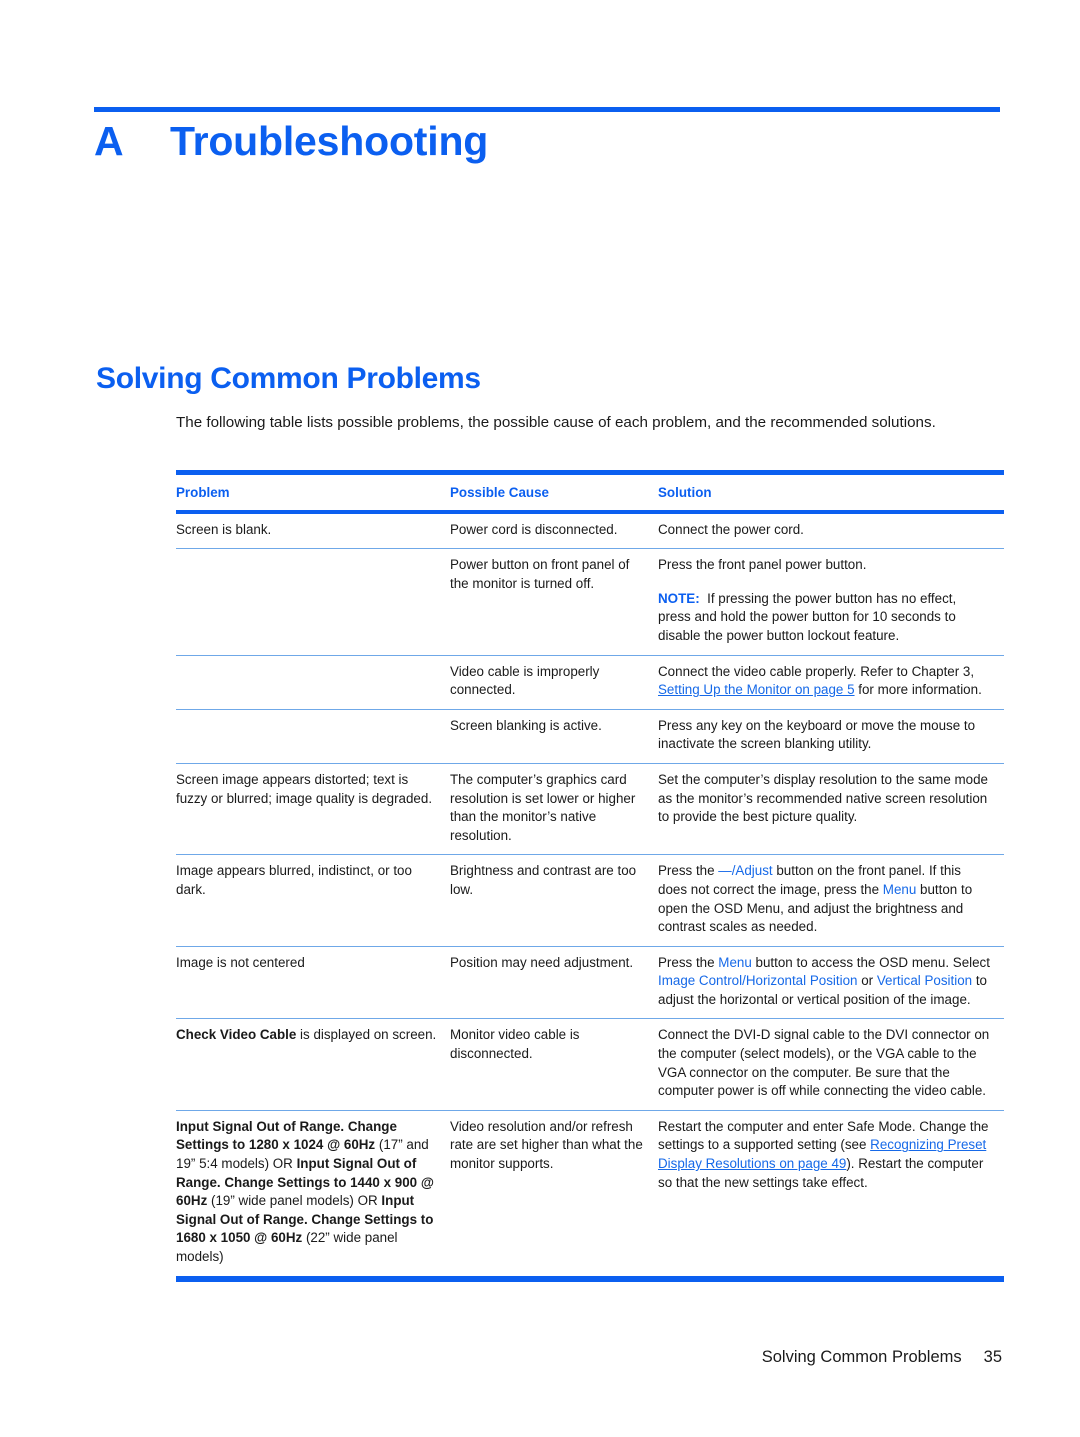  I want to click on cell-problem: Screen is blank., so click(224, 529).